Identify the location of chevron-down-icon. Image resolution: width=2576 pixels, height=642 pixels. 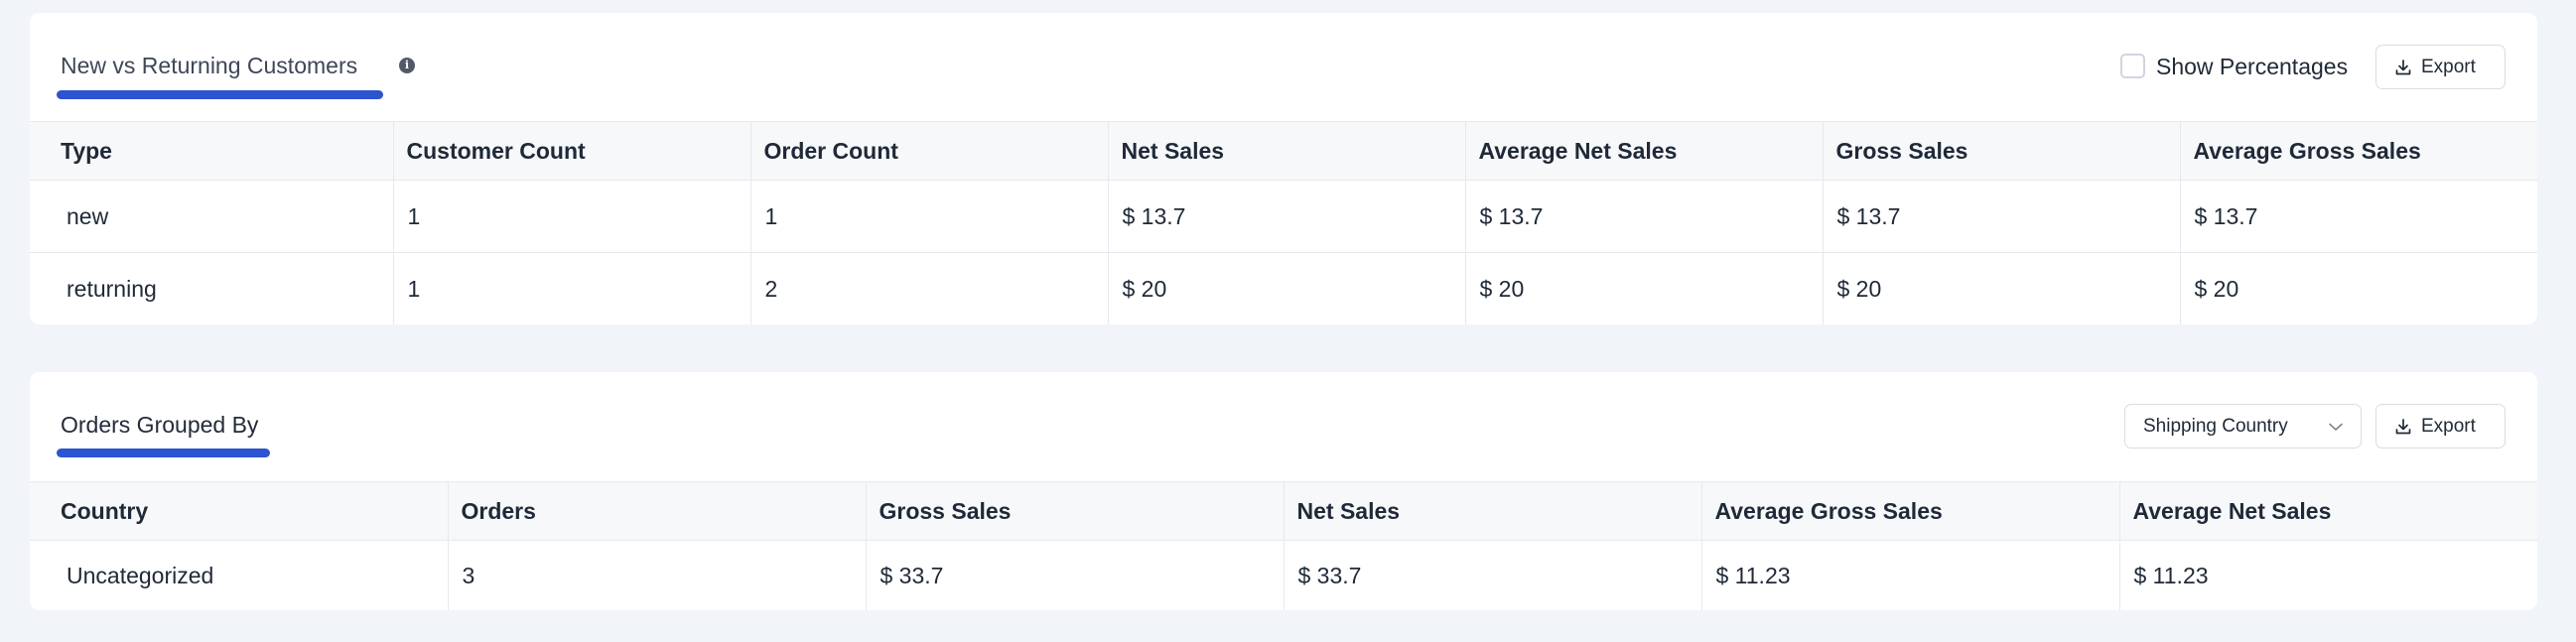
(2336, 427).